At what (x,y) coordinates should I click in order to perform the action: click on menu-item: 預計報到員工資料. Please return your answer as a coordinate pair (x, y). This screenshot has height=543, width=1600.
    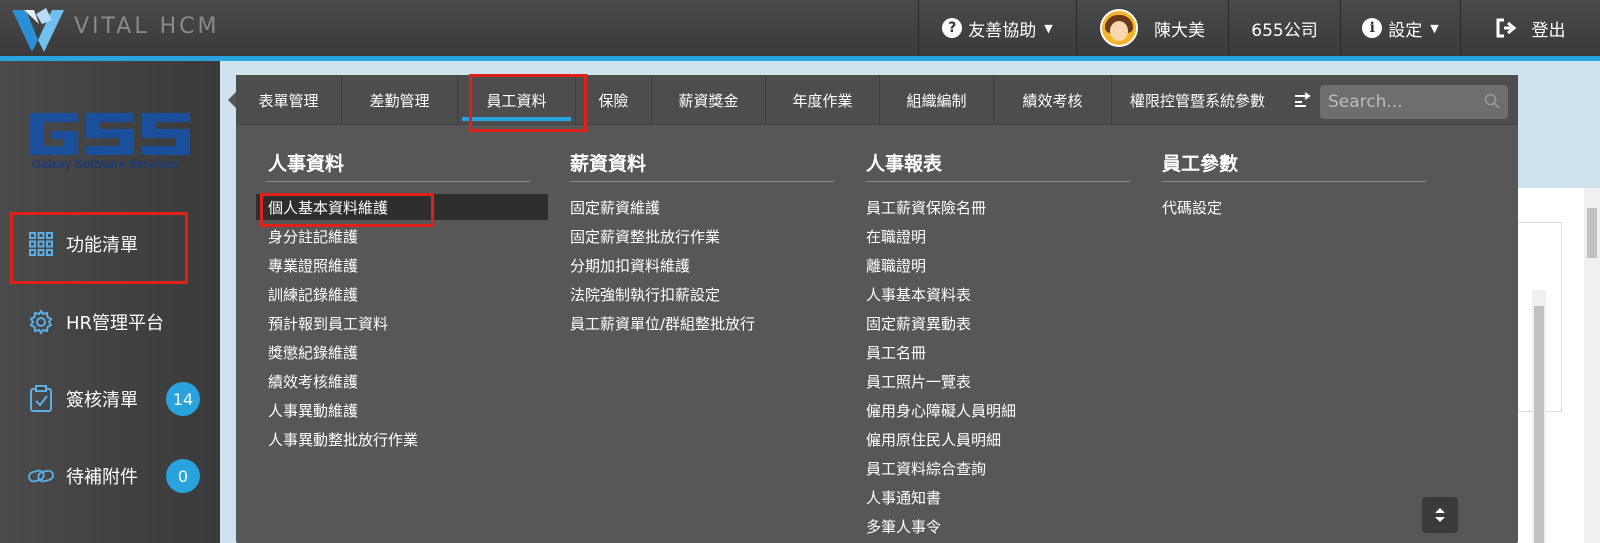
    Looking at the image, I should click on (328, 323).